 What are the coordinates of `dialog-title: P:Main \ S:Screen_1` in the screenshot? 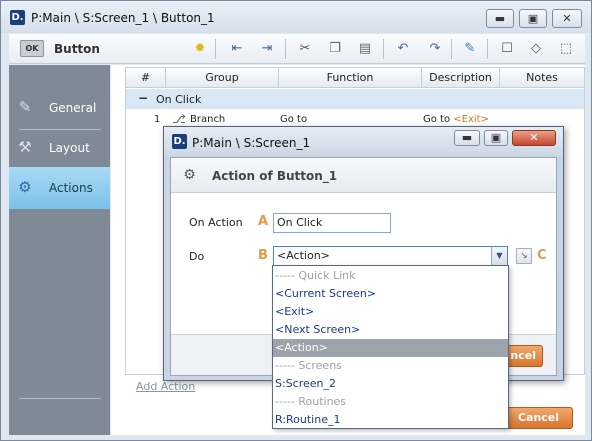 It's located at (251, 143).